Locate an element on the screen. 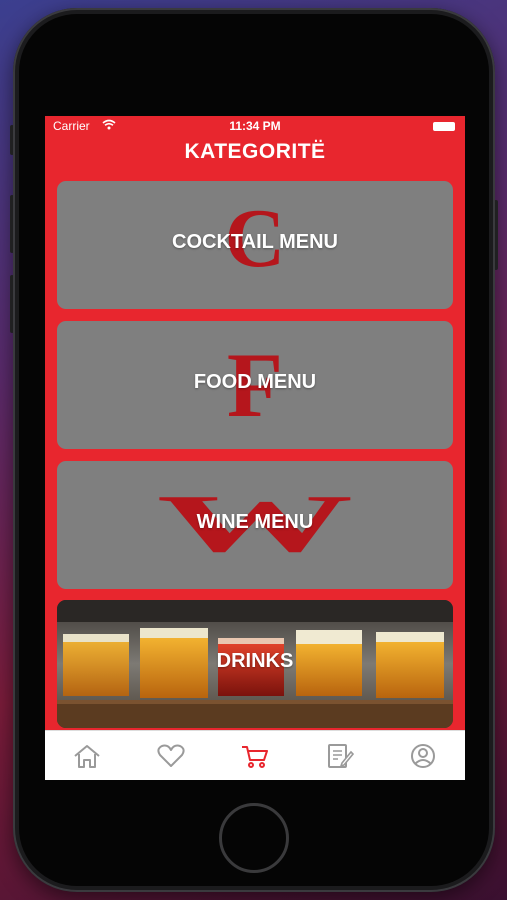 This screenshot has height=900, width=507. tab-home is located at coordinates (87, 756).